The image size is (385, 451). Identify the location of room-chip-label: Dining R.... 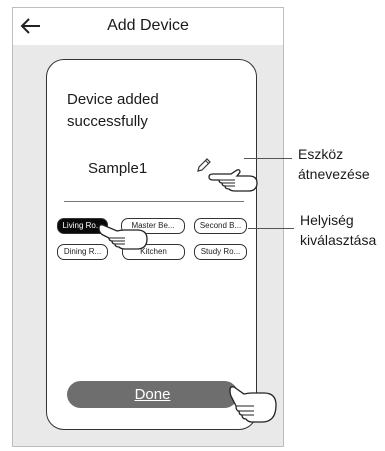
(82, 251).